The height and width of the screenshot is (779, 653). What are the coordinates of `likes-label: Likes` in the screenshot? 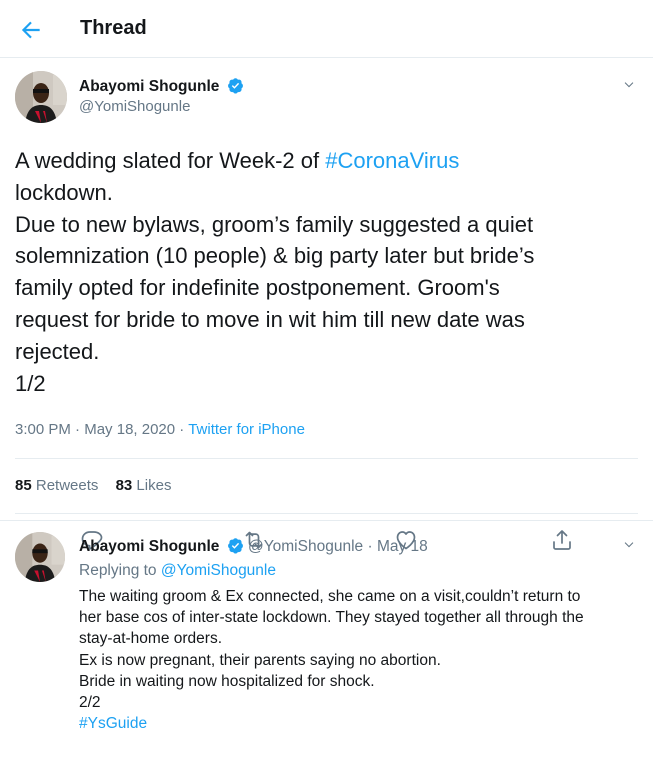 It's located at (154, 485).